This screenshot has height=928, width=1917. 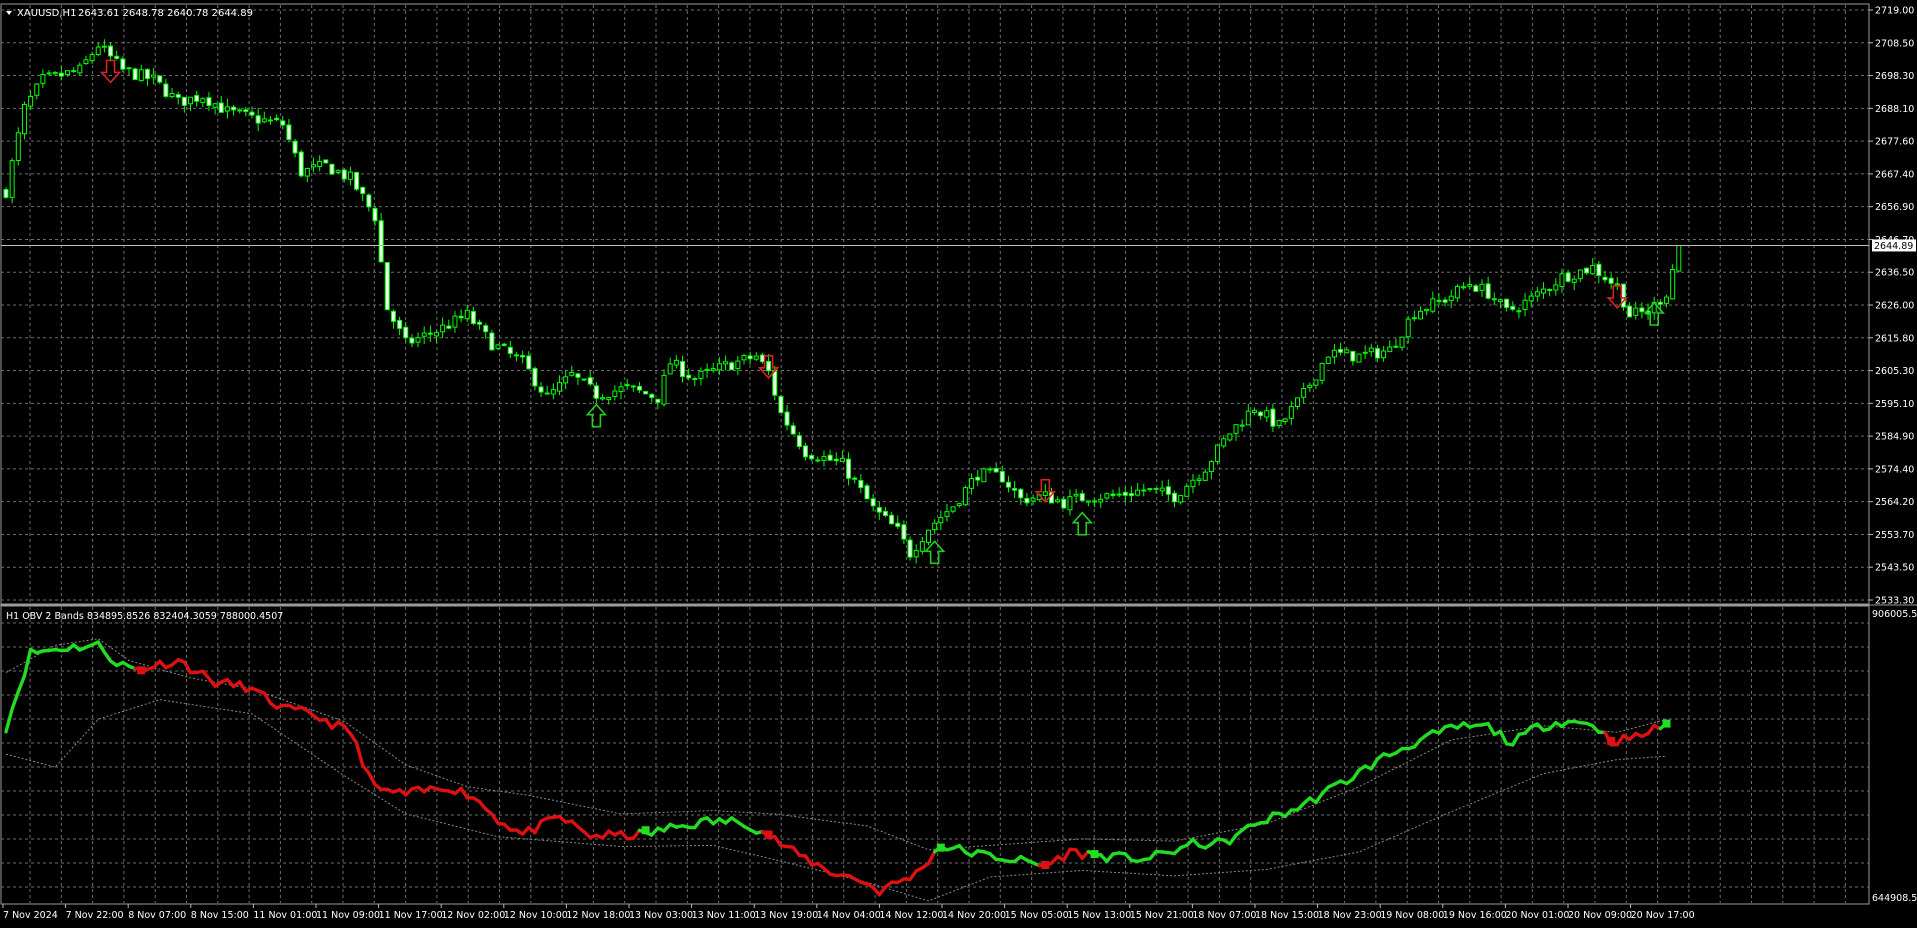 I want to click on time-tick-label: 12 Nov 02:00, so click(x=473, y=915).